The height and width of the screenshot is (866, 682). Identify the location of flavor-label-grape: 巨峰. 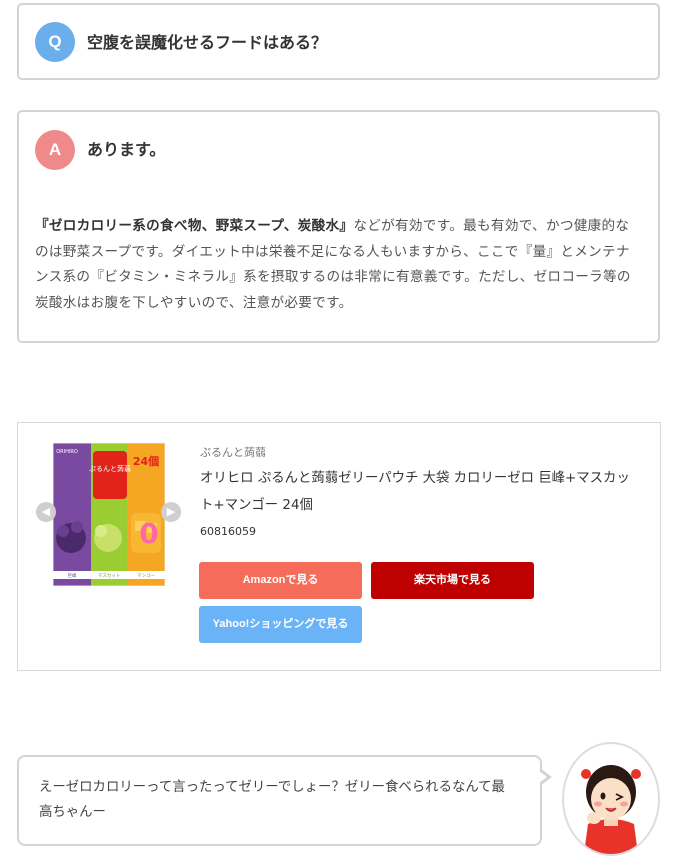
(72, 575).